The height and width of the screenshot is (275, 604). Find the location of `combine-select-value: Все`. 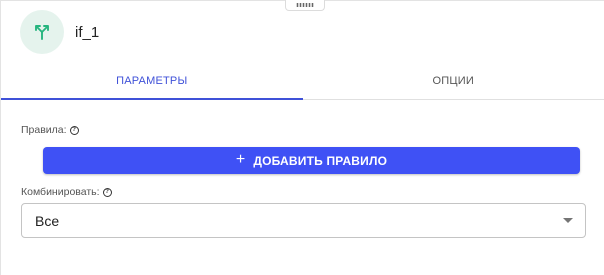

combine-select-value: Все is located at coordinates (47, 220).